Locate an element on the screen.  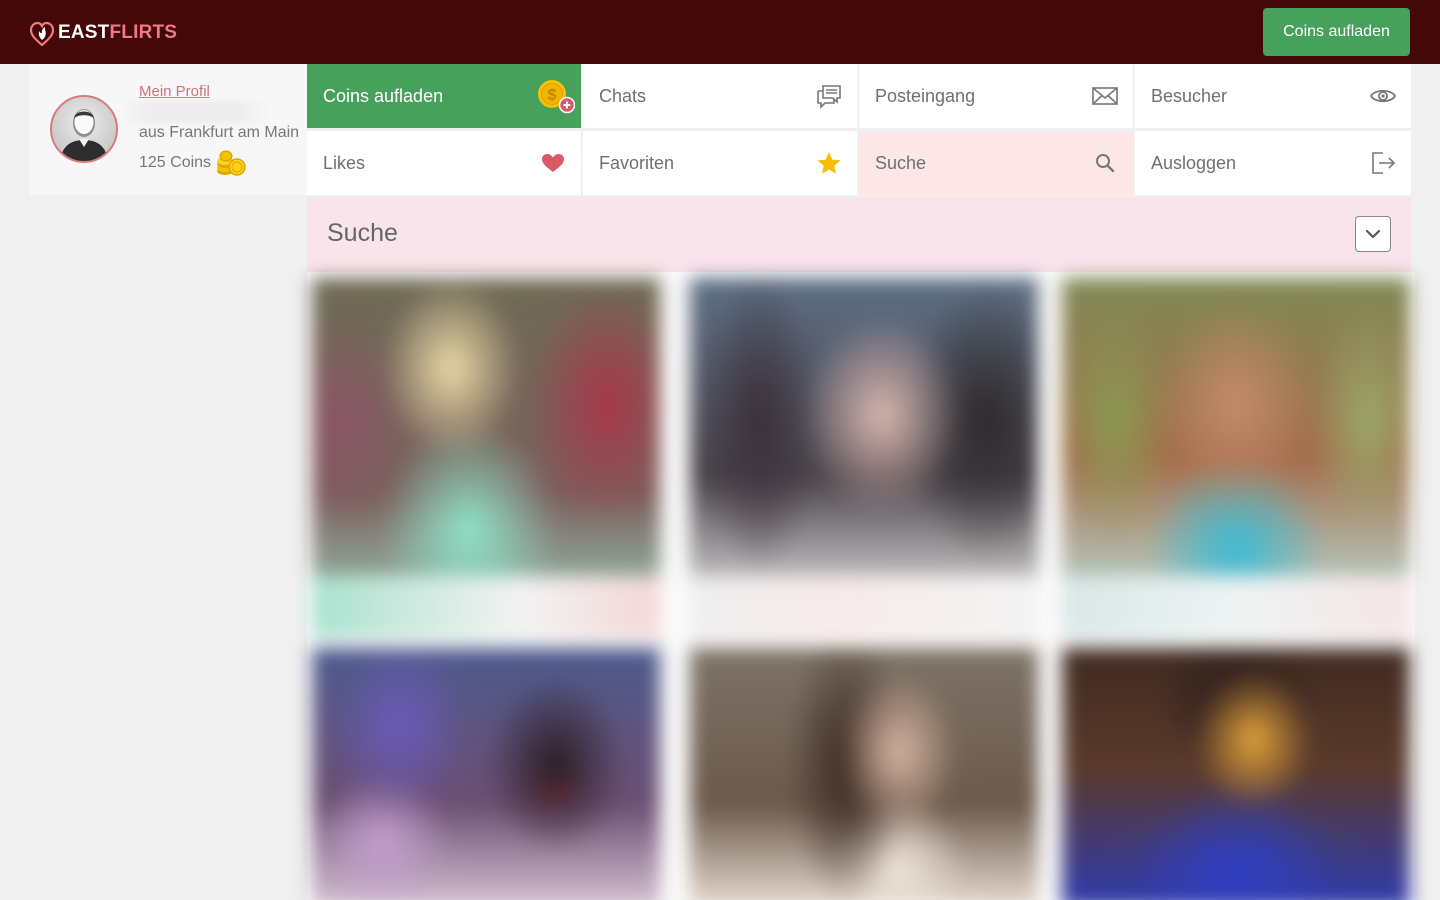
nav-label: Posteingang is located at coordinates (925, 95).